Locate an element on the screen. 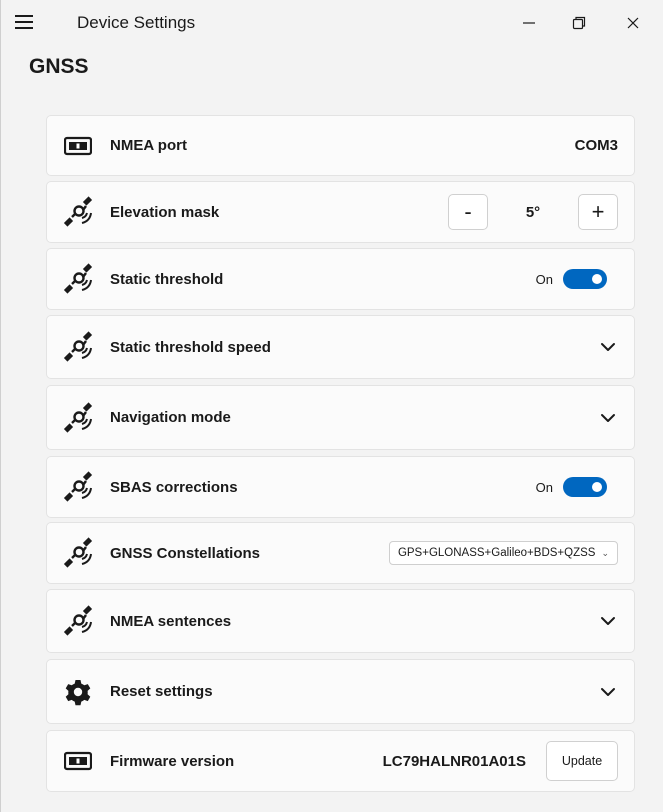 This screenshot has height=812, width=663. decrement-button: - is located at coordinates (468, 212).